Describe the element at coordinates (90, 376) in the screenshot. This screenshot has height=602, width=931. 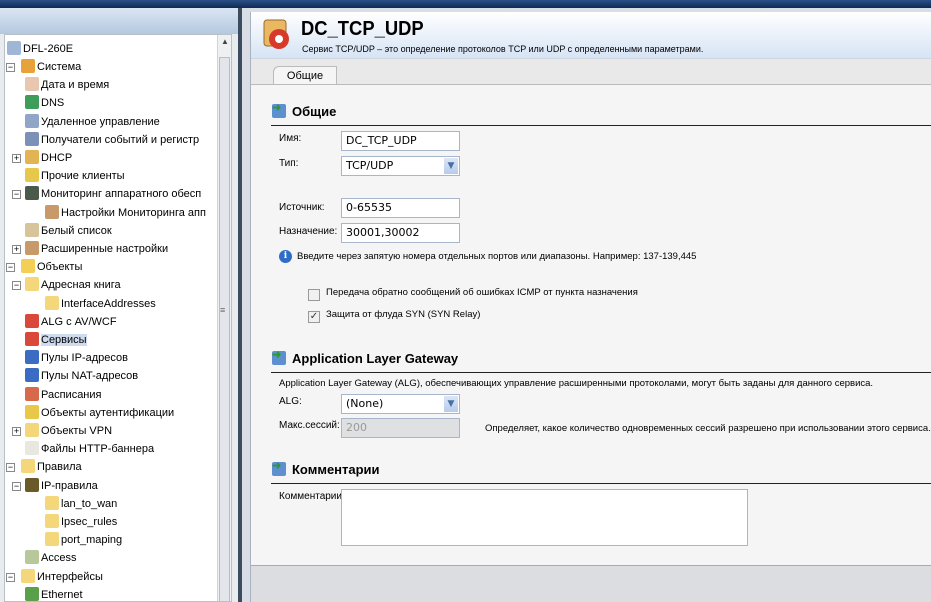
I see `tree-item-label: Пулы NAT-адресов` at that location.